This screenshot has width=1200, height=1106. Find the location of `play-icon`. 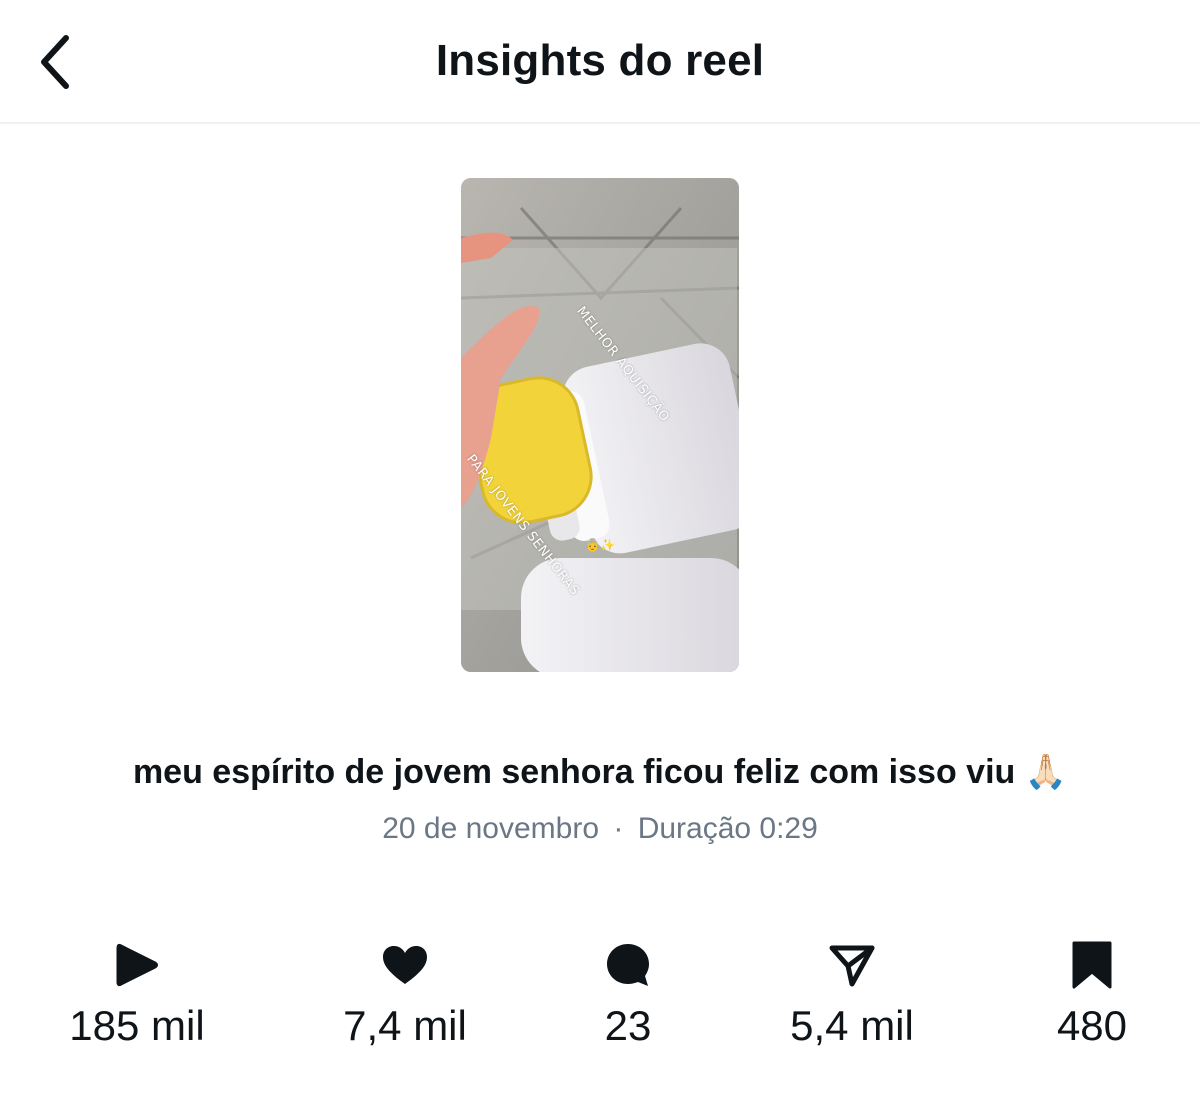

play-icon is located at coordinates (137, 965).